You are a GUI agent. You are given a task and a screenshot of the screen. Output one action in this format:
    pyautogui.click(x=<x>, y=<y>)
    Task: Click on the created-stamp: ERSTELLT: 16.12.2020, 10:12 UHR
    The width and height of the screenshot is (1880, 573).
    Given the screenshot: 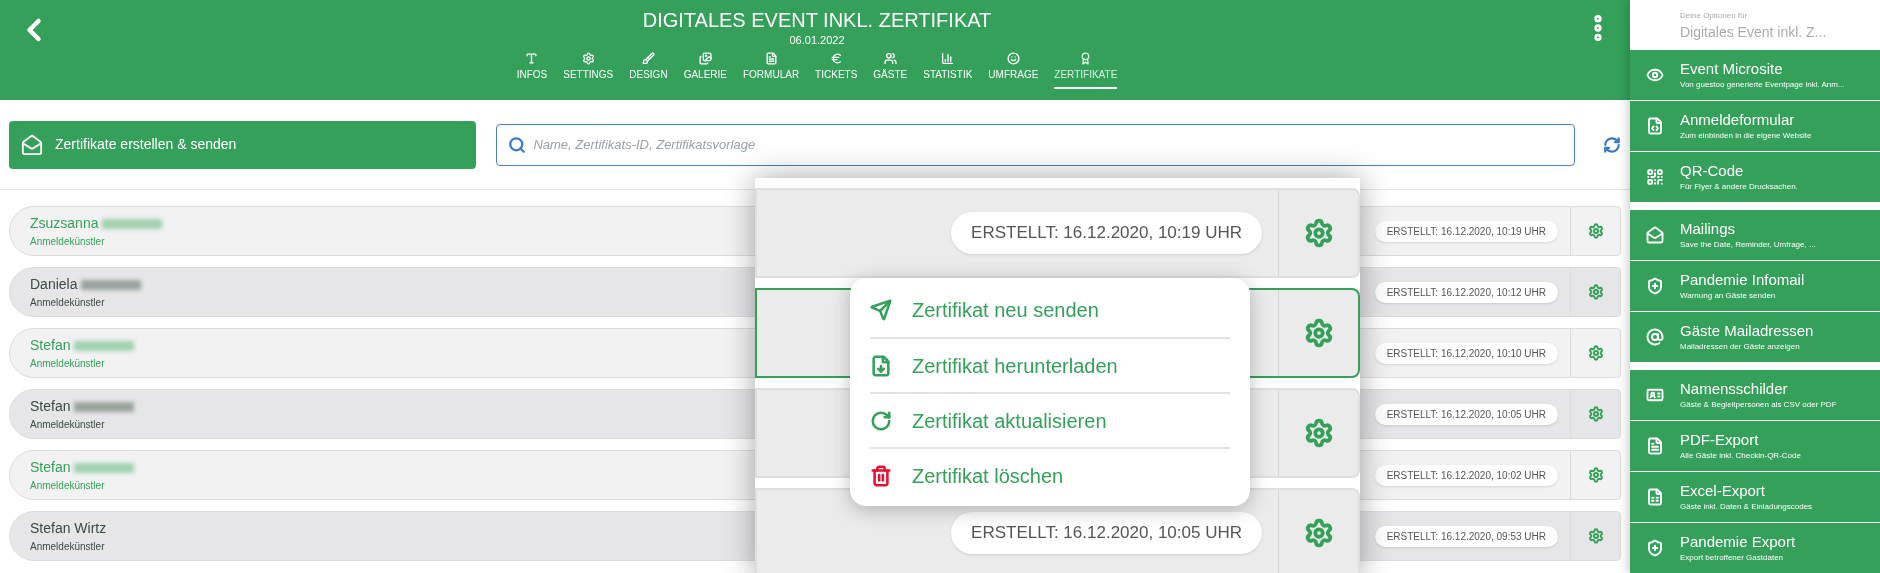 What is the action you would take?
    pyautogui.click(x=1466, y=292)
    